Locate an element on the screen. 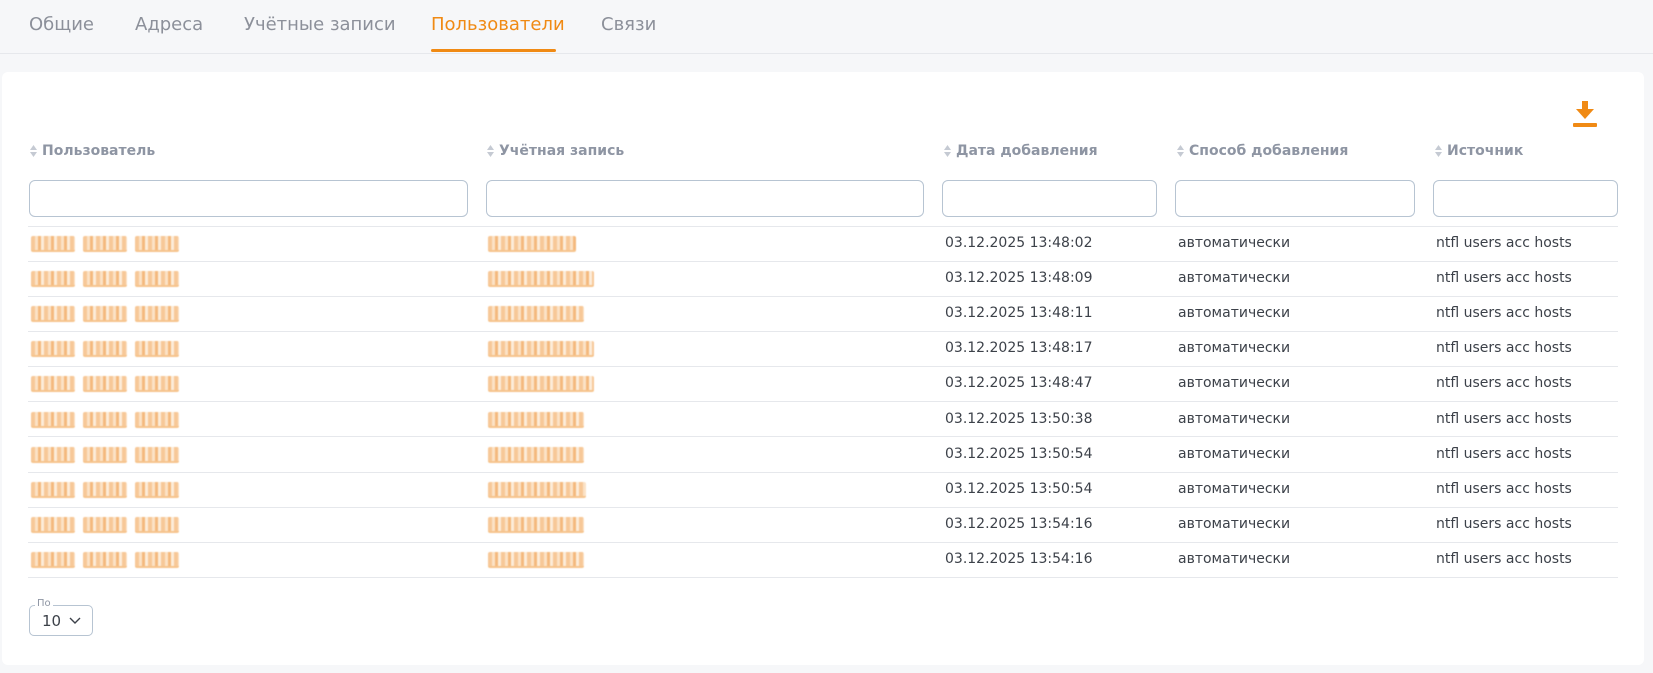  download-button is located at coordinates (1585, 114).